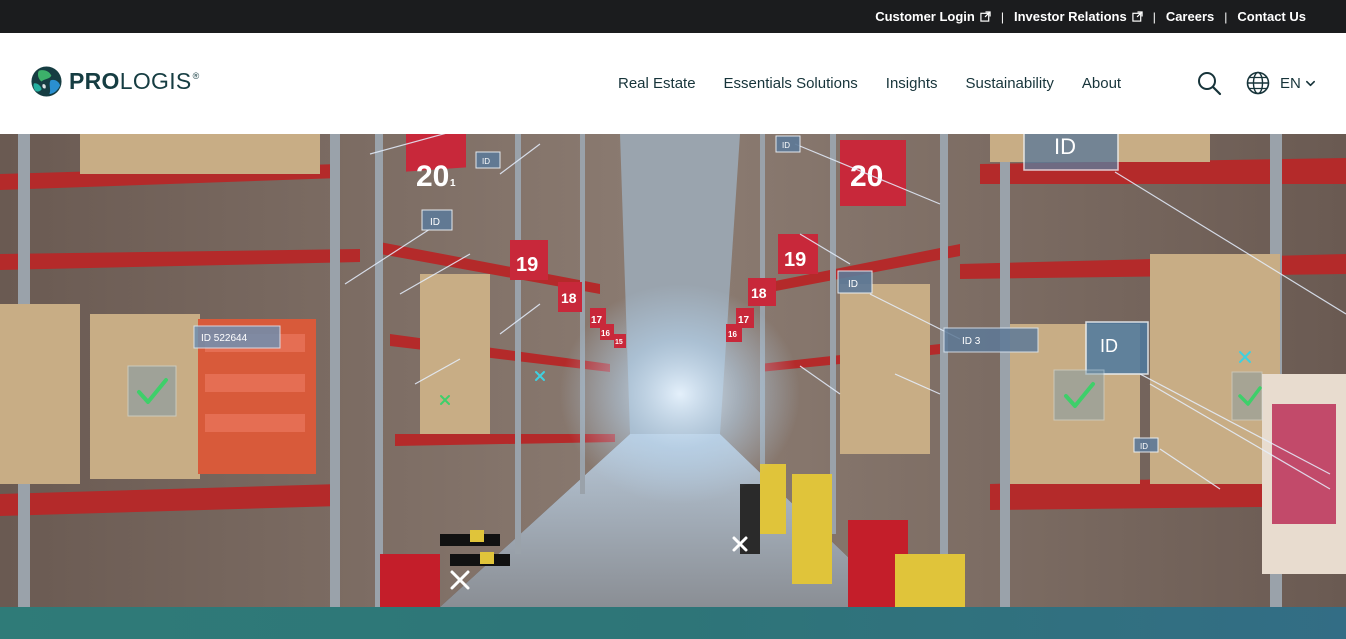  I want to click on nav-about: About, so click(1101, 83).